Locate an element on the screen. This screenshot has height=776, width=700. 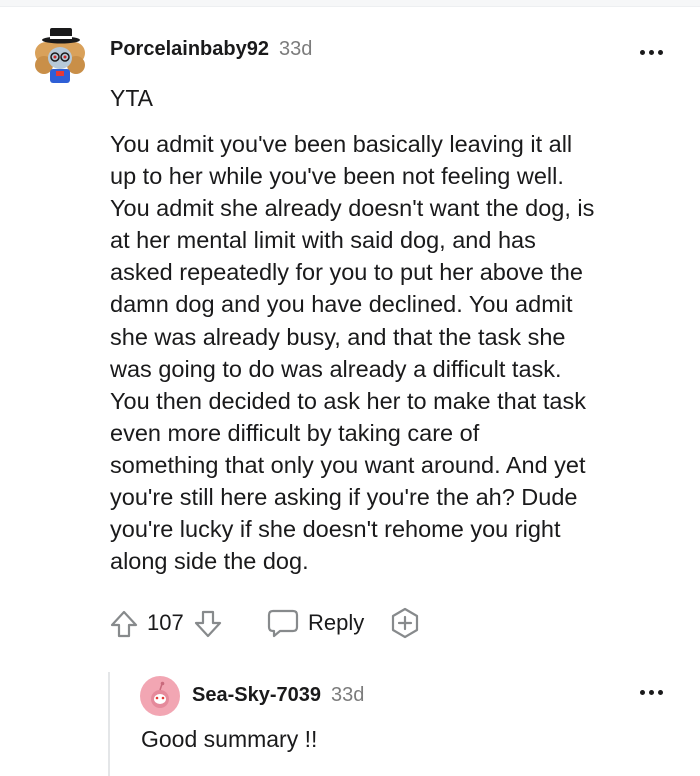
reply-author: Sea-Sky-7039 is located at coordinates (256, 695).